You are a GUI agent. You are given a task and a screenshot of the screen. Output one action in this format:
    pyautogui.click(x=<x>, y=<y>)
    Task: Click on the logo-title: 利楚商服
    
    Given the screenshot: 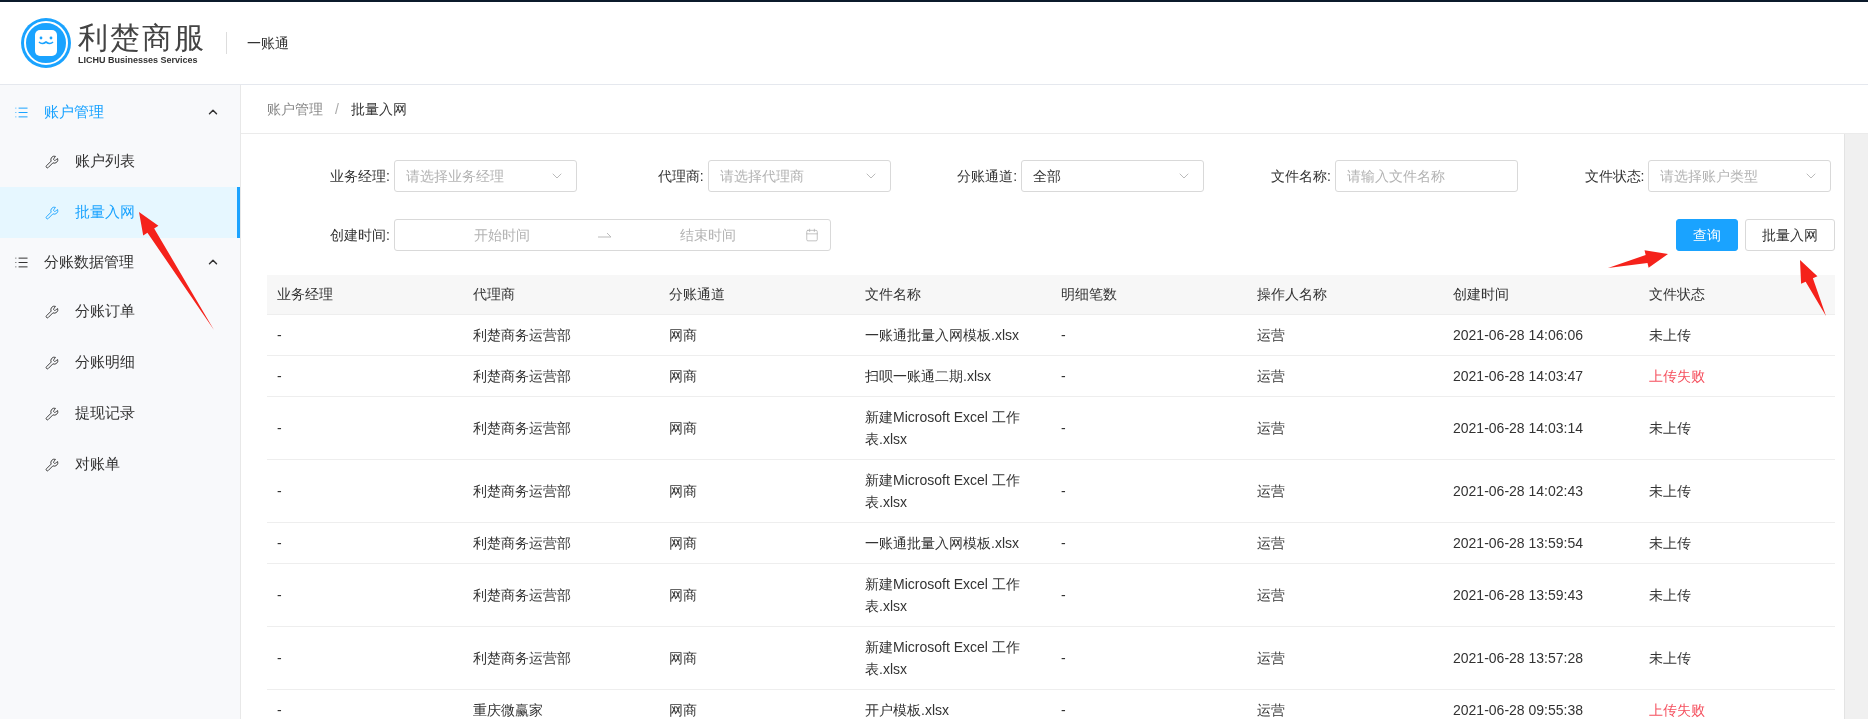 What is the action you would take?
    pyautogui.click(x=142, y=37)
    